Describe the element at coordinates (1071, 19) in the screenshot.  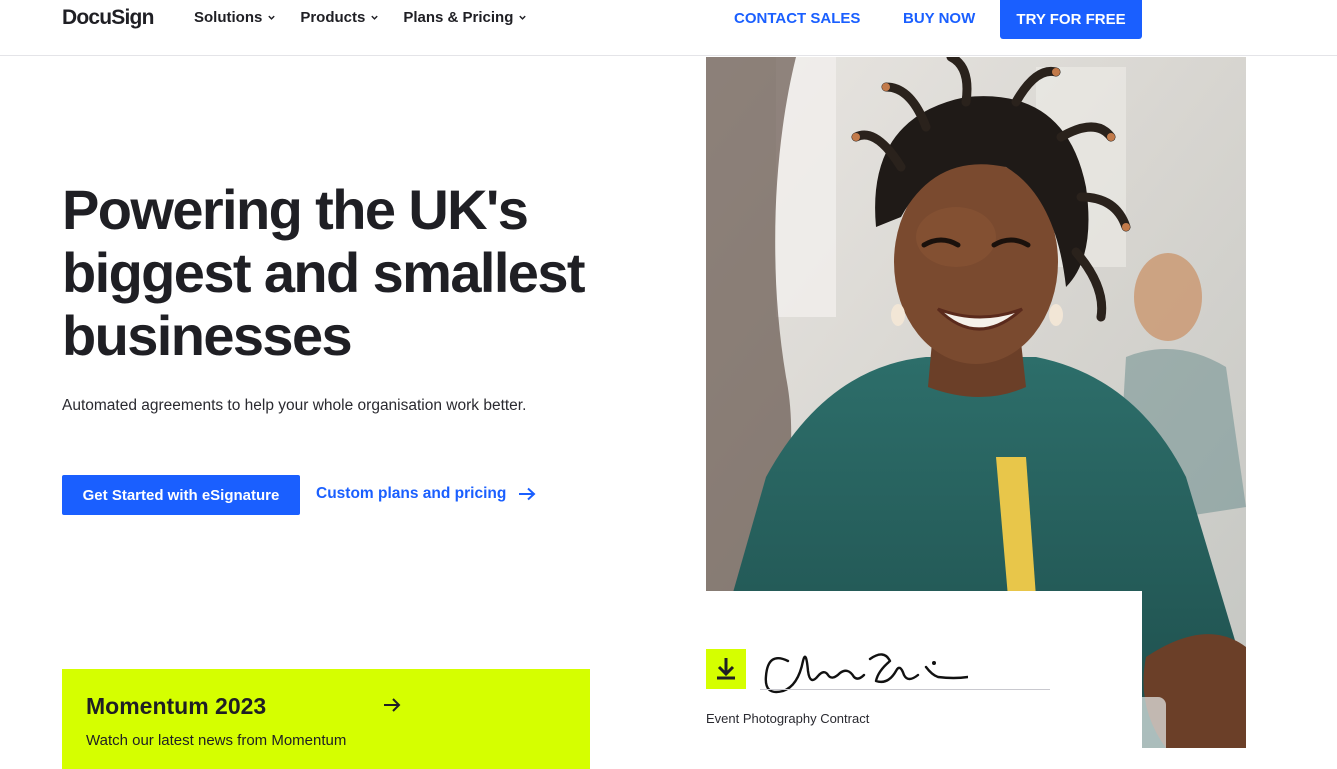
I see `try-for-free-button: TRY FOR FREE` at that location.